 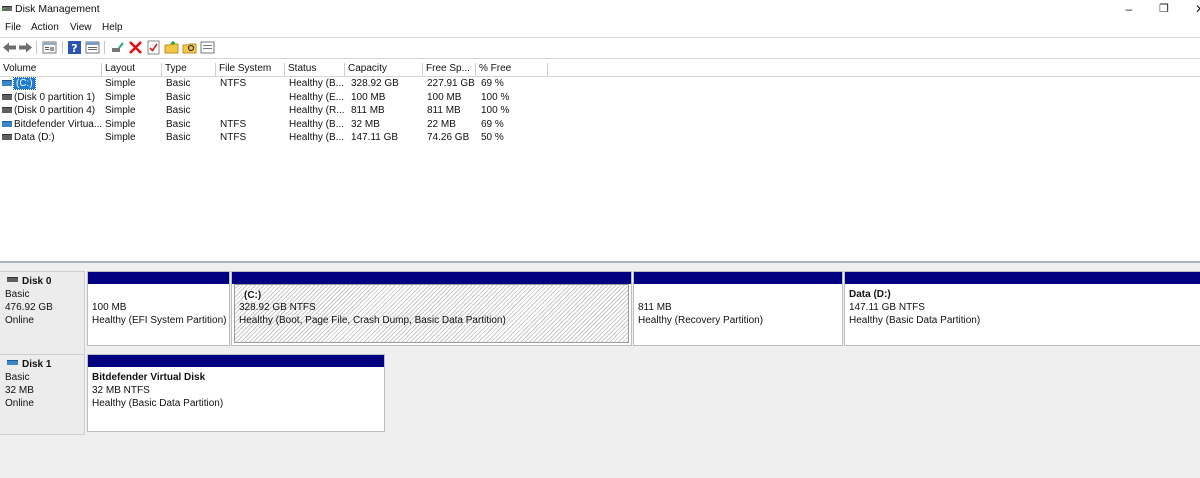 What do you see at coordinates (109, 307) in the screenshot?
I see `partition-size: 100 MB` at bounding box center [109, 307].